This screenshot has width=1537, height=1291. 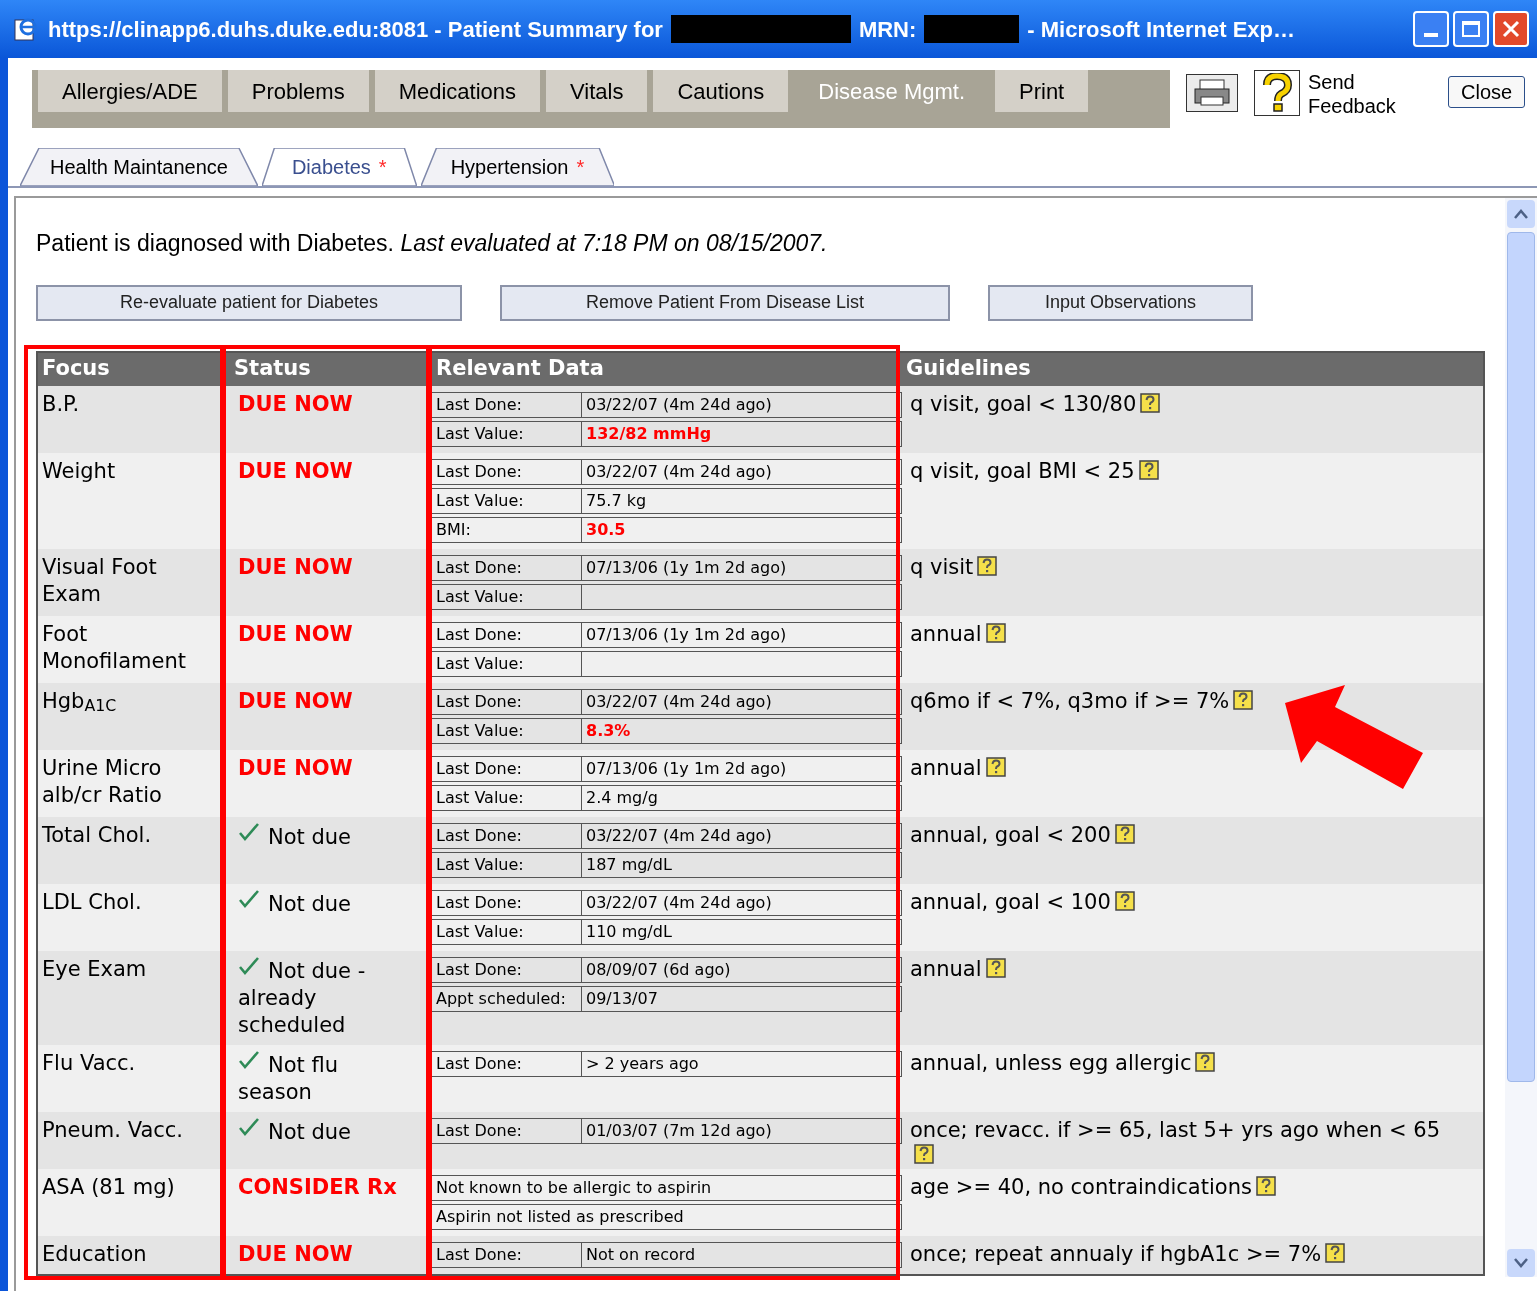 I want to click on column-header: Relevant Data, so click(x=520, y=369).